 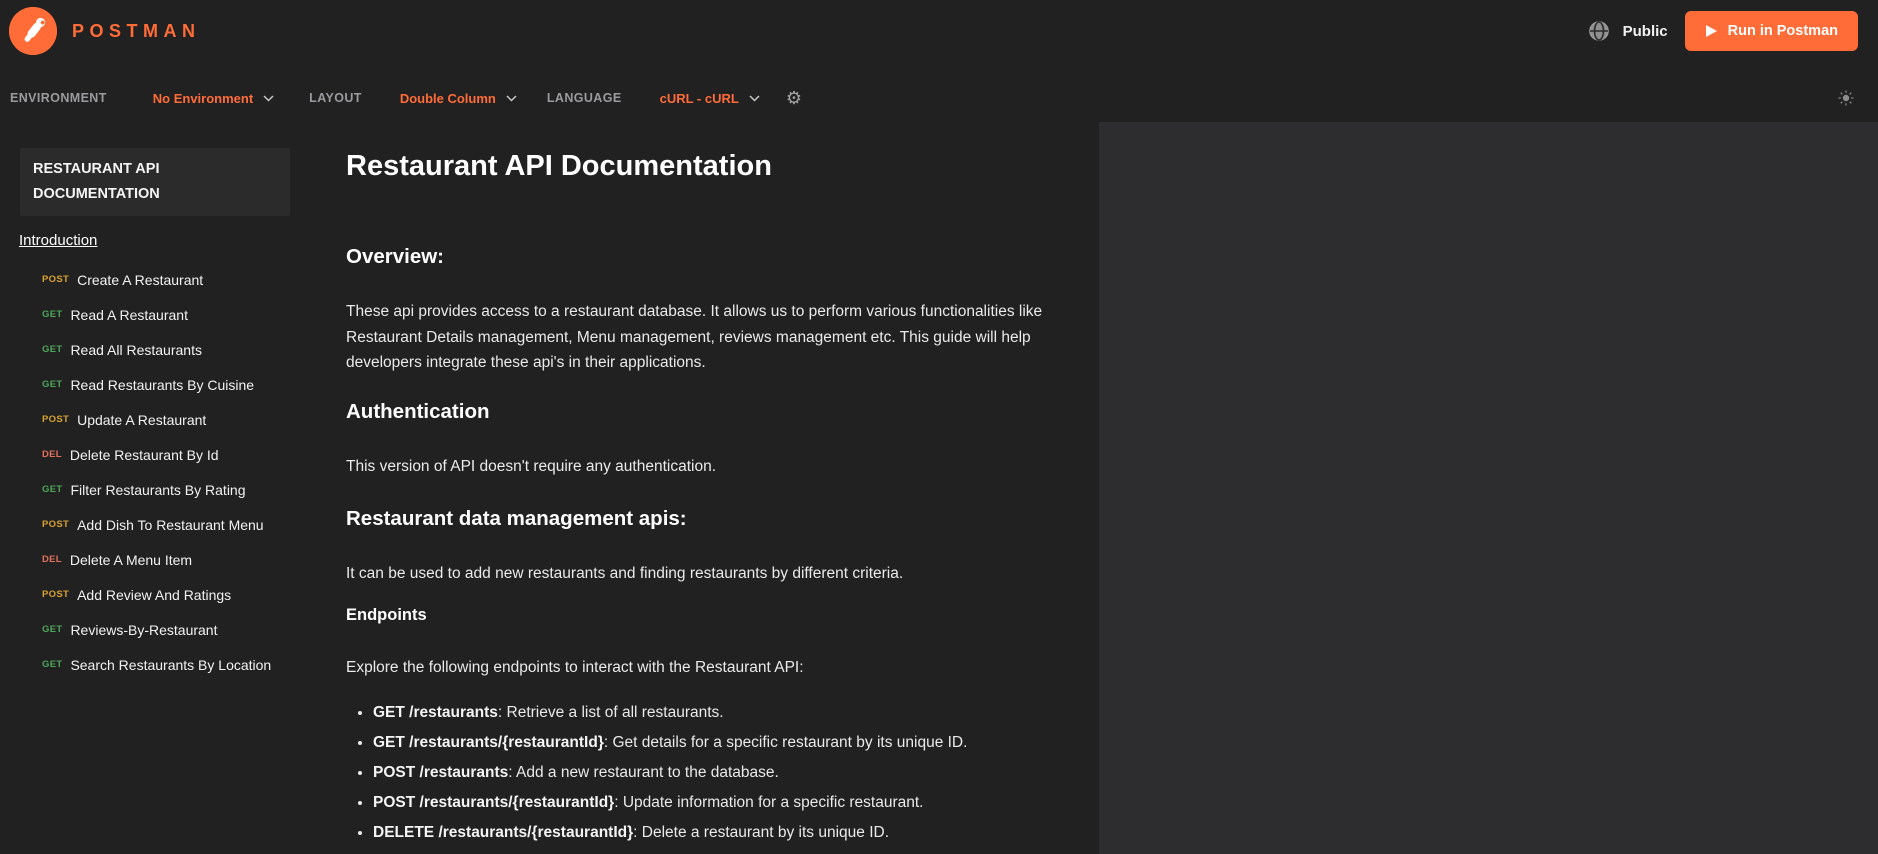 I want to click on layout-selector: Double Column, so click(x=458, y=98).